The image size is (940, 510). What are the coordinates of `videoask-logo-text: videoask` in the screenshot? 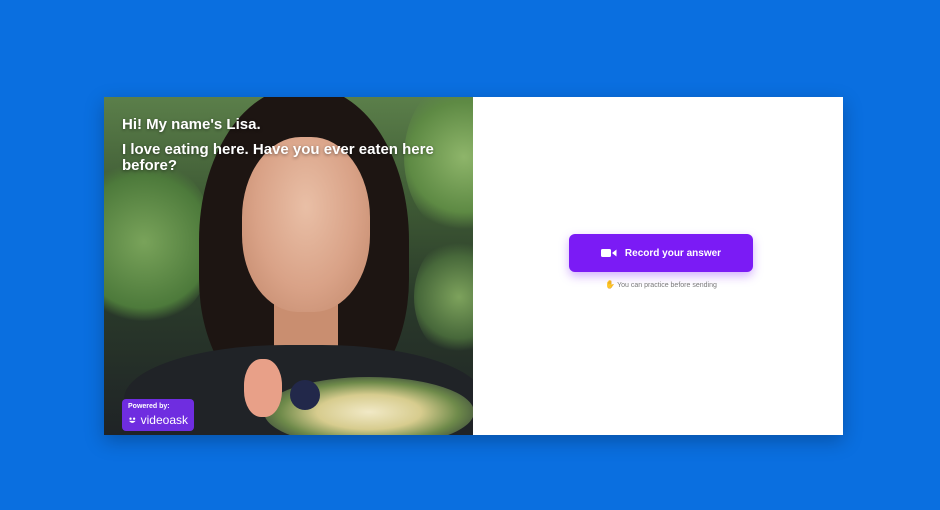 It's located at (164, 420).